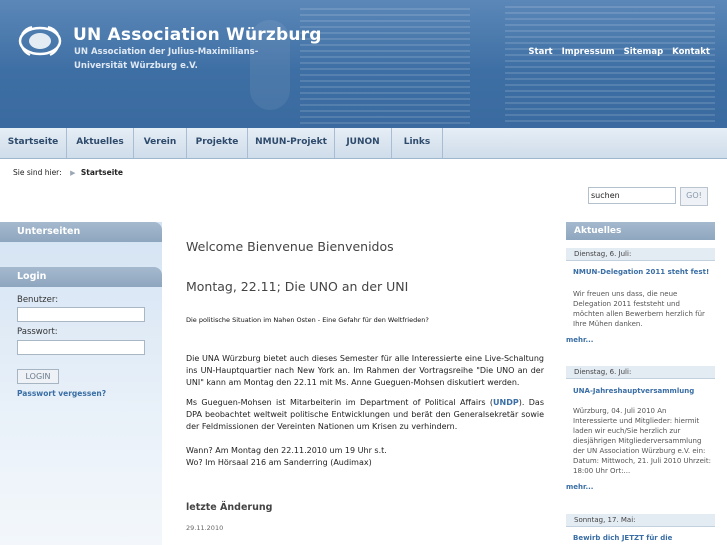  What do you see at coordinates (205, 528) in the screenshot?
I see `last-change-date: 29.11.2010` at bounding box center [205, 528].